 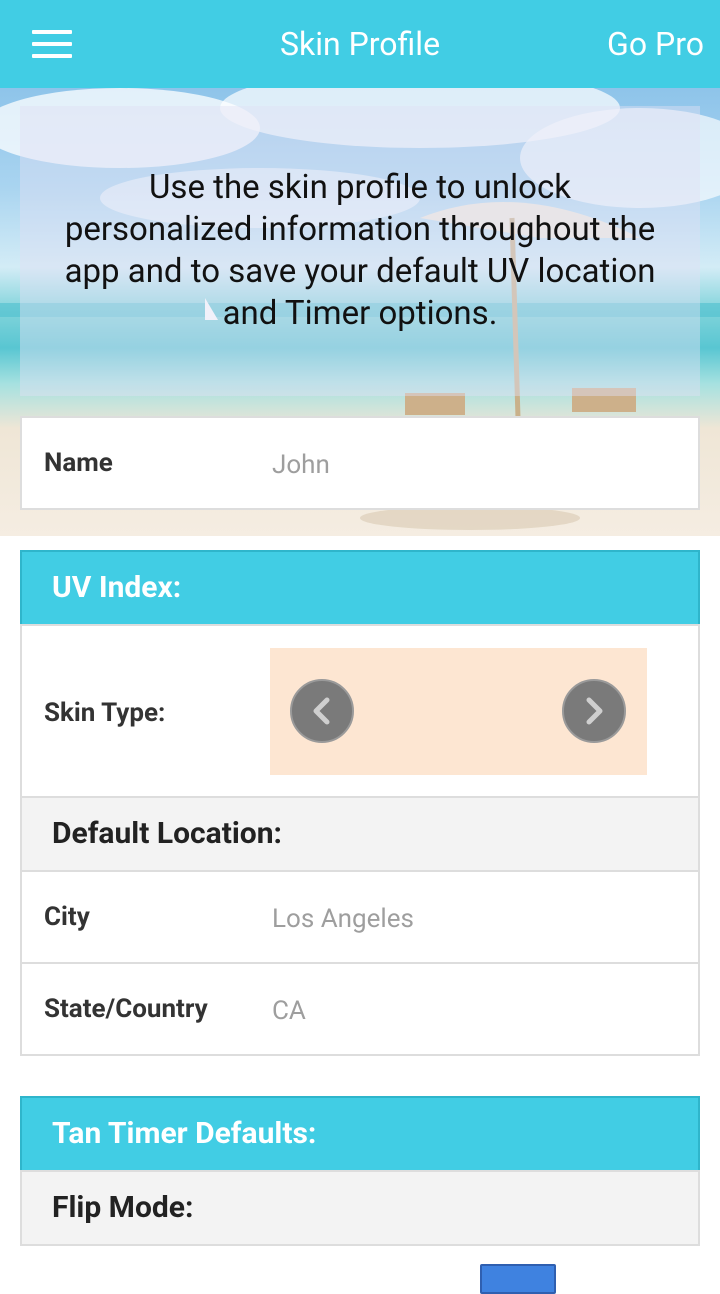 I want to click on top-app-bar: Skin Profile Go Pro, so click(x=360, y=44).